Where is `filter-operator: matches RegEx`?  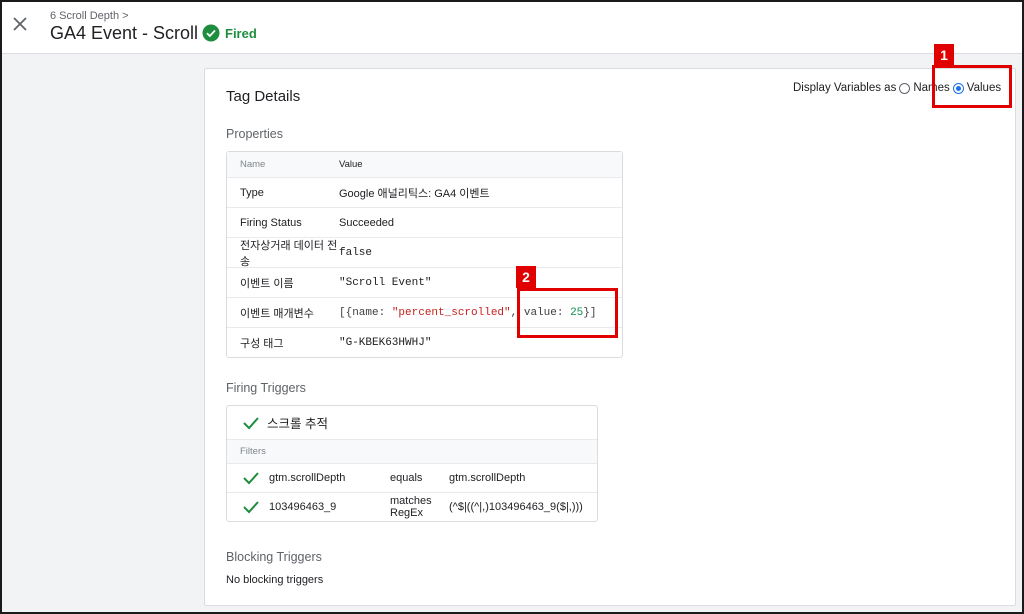 filter-operator: matches RegEx is located at coordinates (411, 507).